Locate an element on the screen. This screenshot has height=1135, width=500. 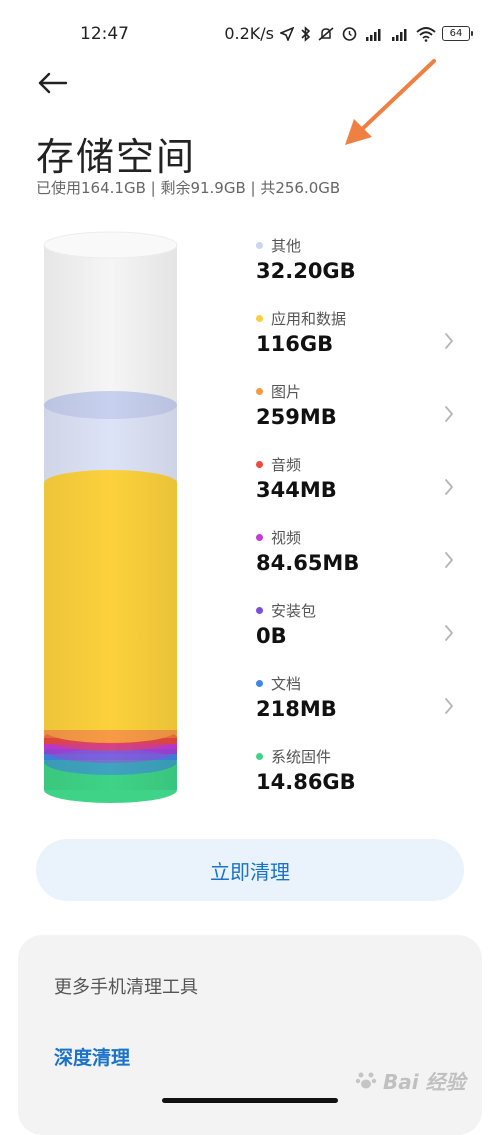
page-title: 存储空间 is located at coordinates (116, 157).